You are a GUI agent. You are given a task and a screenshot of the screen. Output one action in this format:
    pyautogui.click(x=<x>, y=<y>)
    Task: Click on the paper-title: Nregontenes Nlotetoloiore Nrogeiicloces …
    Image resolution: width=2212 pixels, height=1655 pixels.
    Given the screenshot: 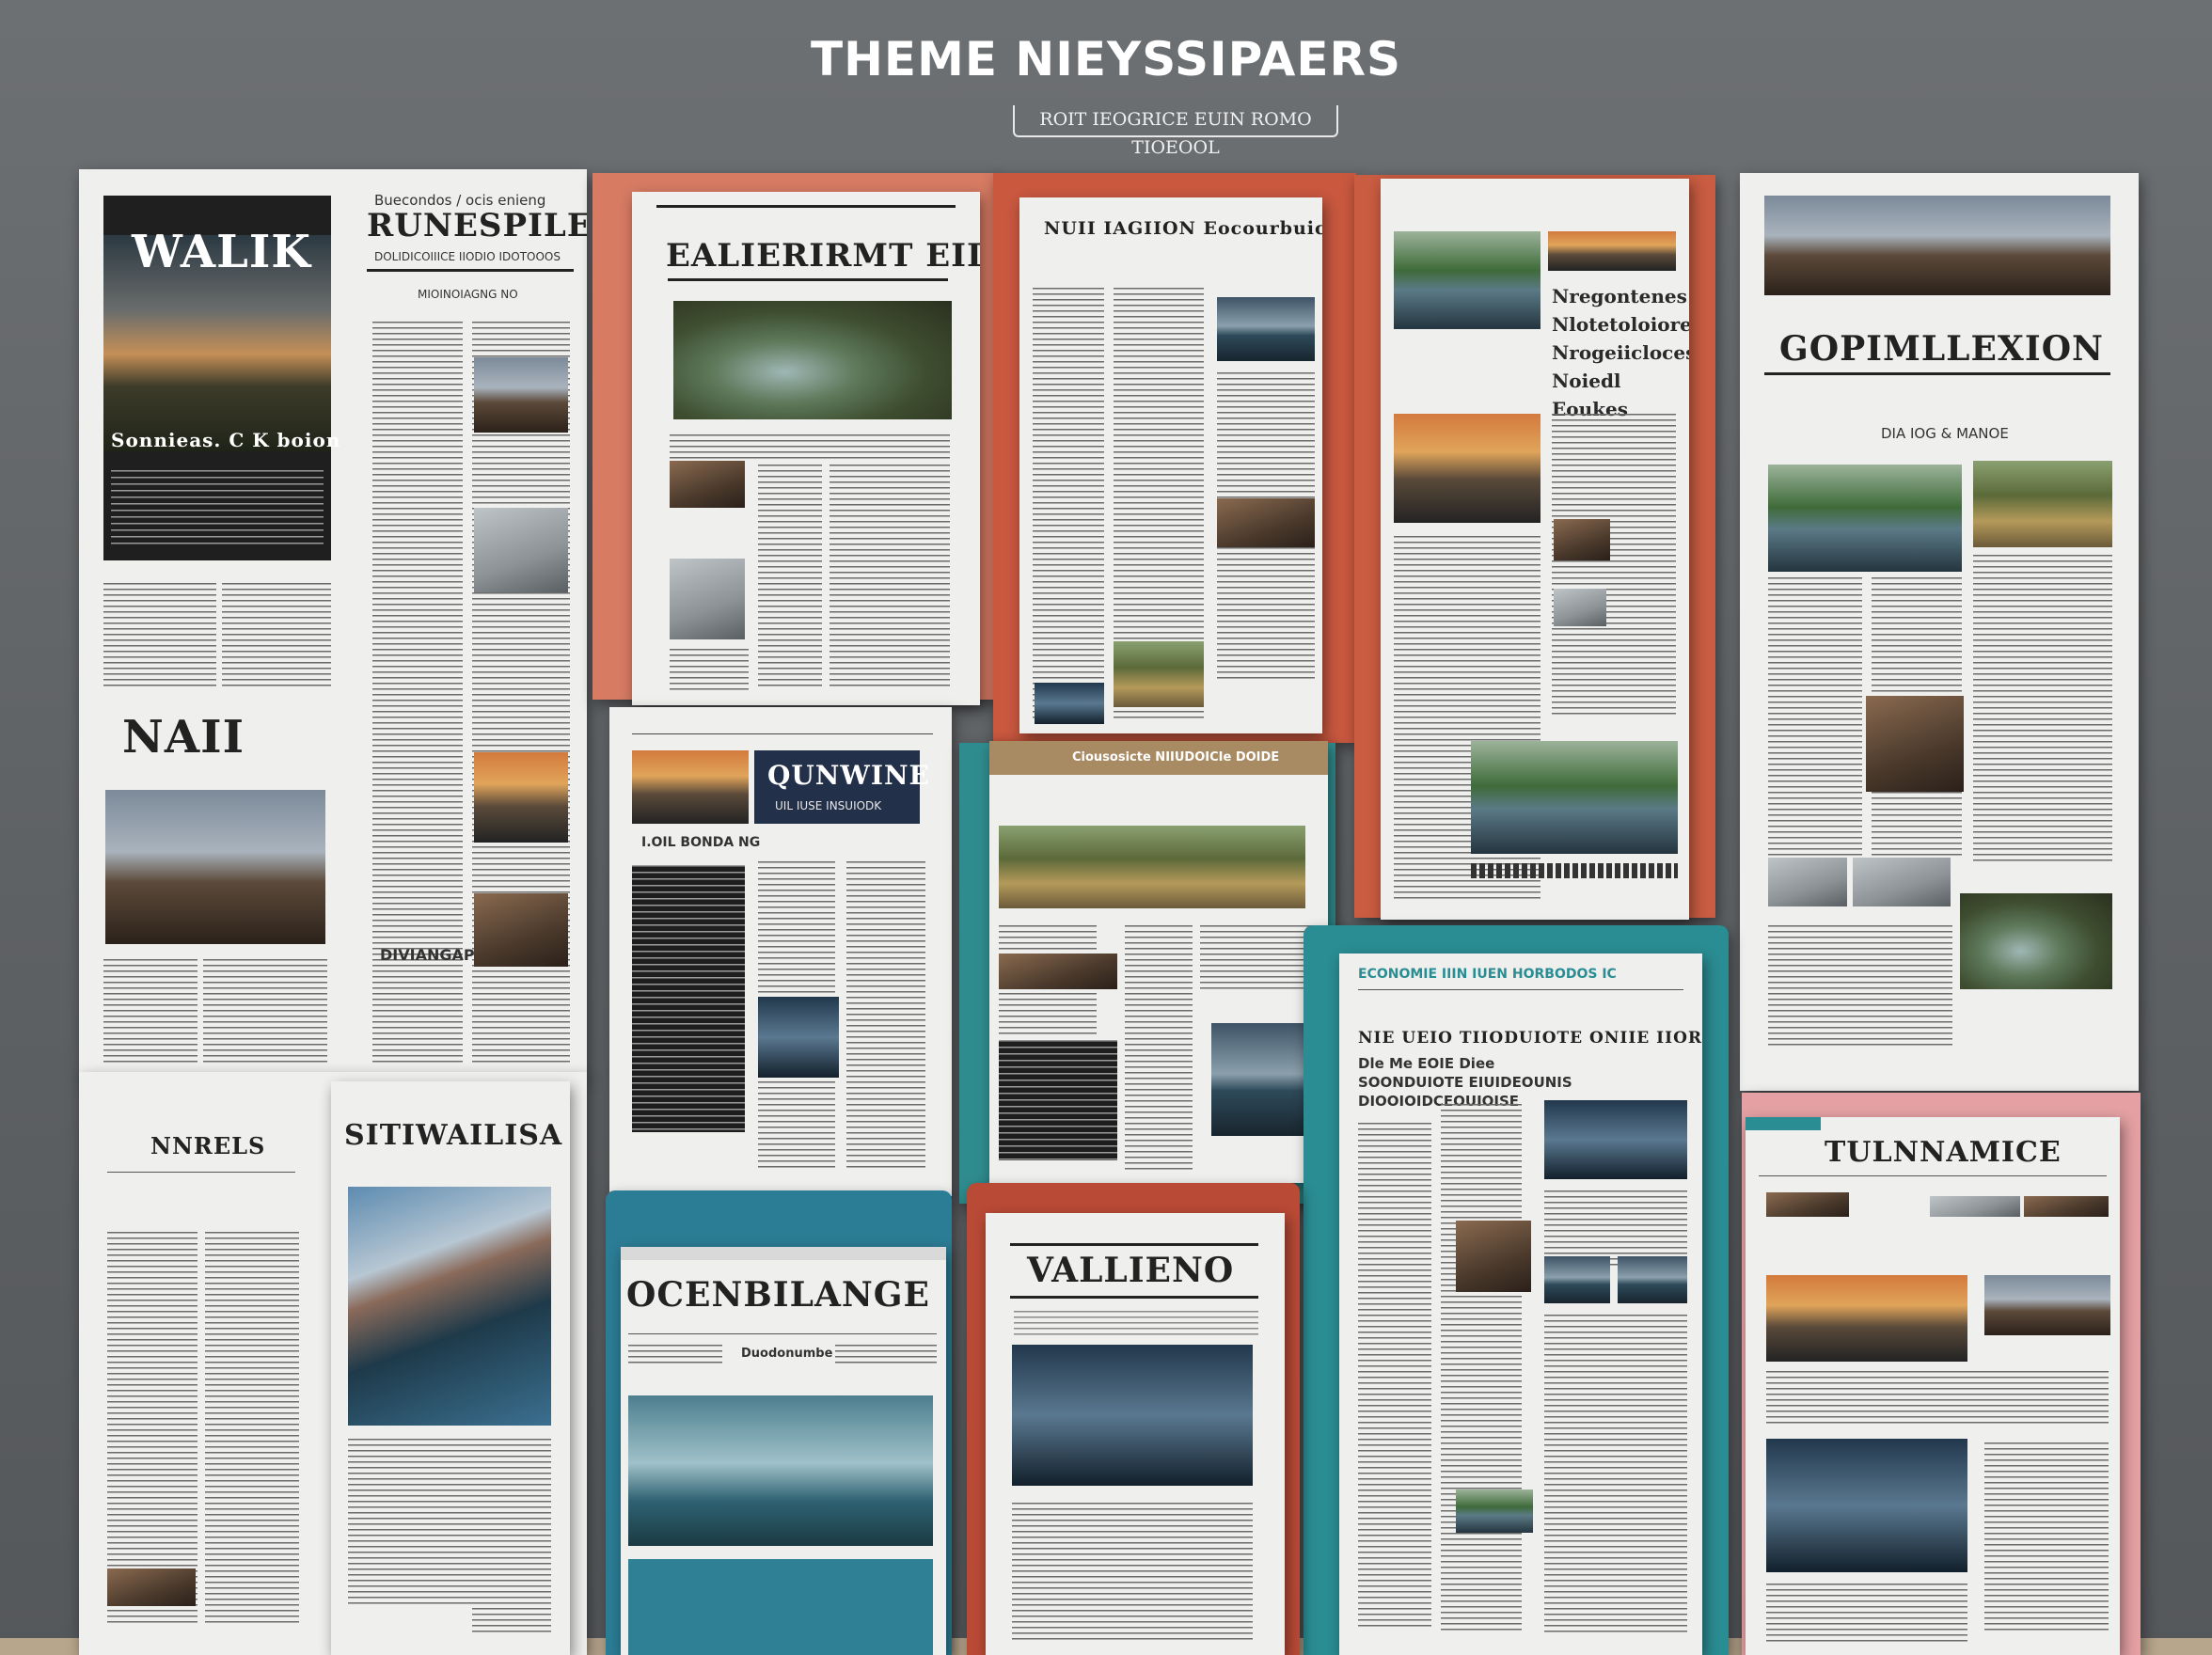 What is the action you would take?
    pyautogui.click(x=1620, y=352)
    